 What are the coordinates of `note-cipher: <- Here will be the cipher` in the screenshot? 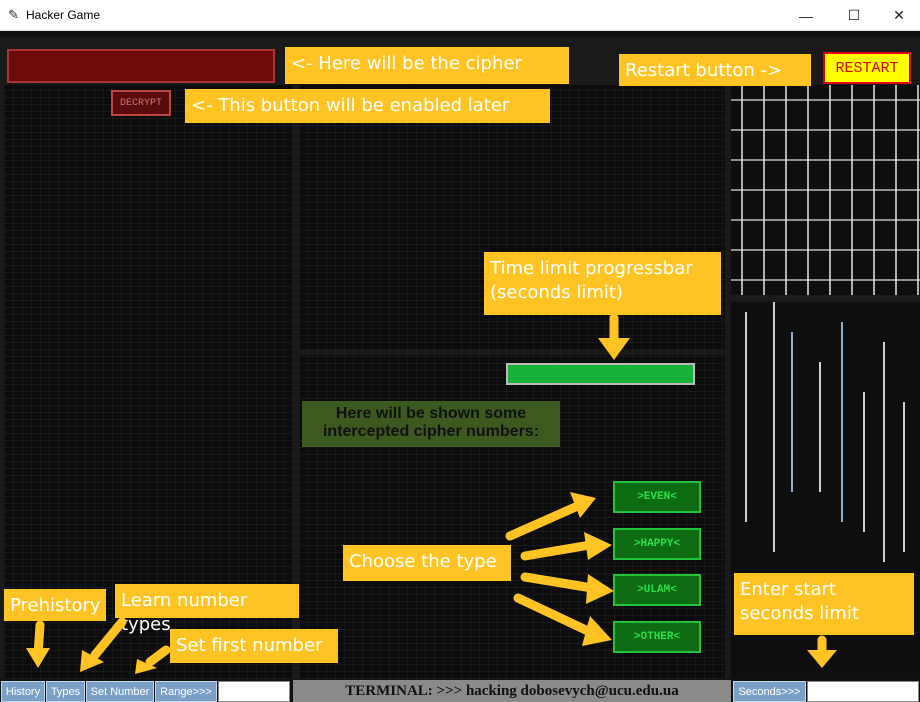 It's located at (427, 65).